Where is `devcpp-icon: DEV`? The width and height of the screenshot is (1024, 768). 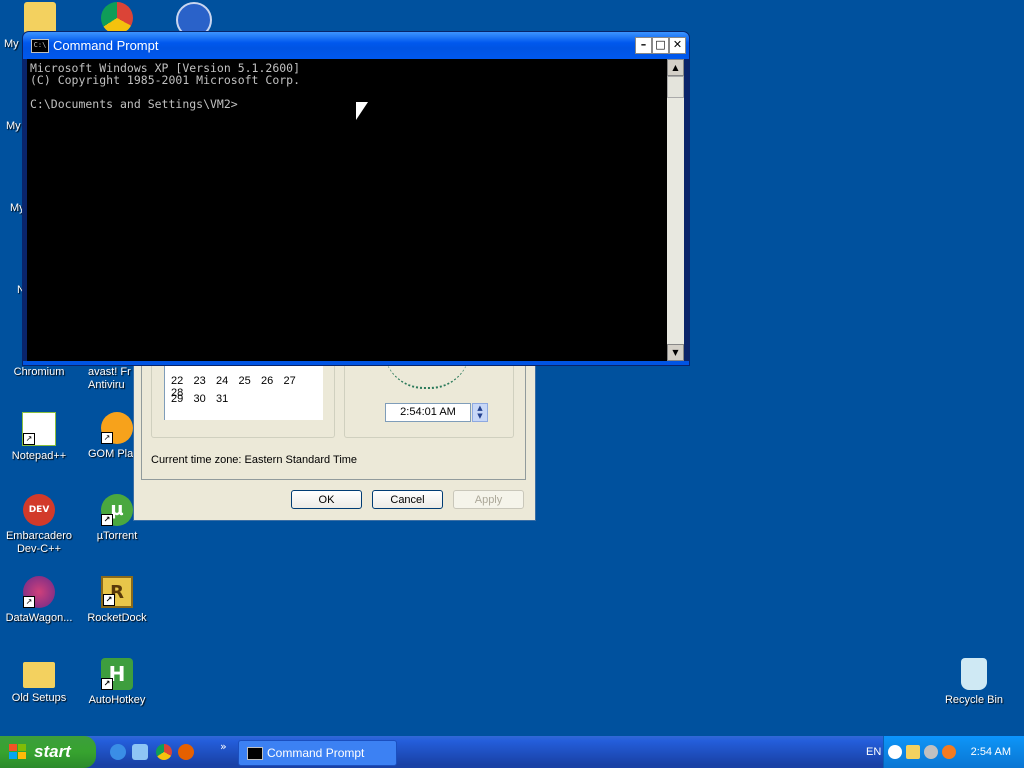 devcpp-icon: DEV is located at coordinates (39, 510).